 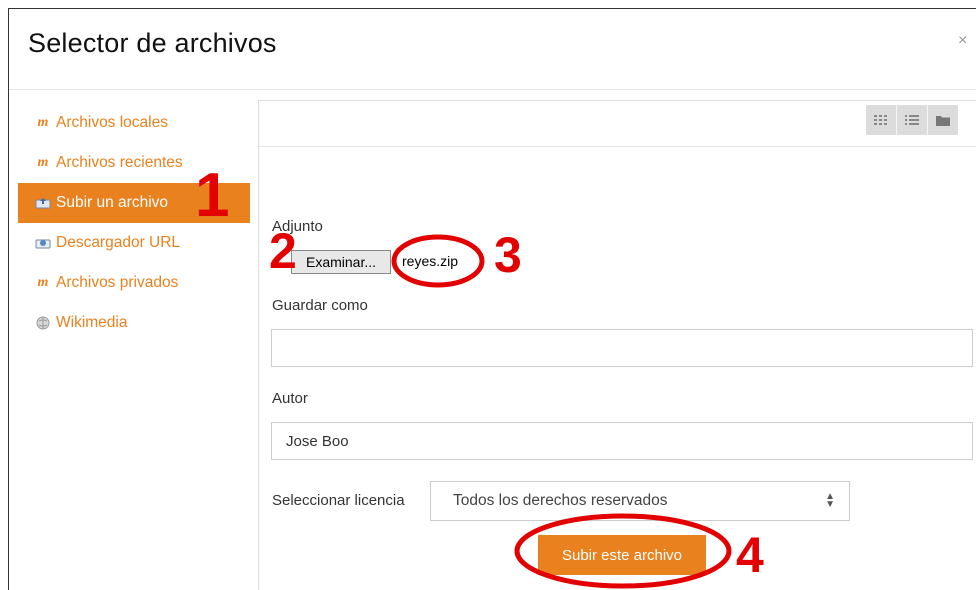 What do you see at coordinates (118, 242) in the screenshot?
I see `sidebar-item-label: Descargador URL` at bounding box center [118, 242].